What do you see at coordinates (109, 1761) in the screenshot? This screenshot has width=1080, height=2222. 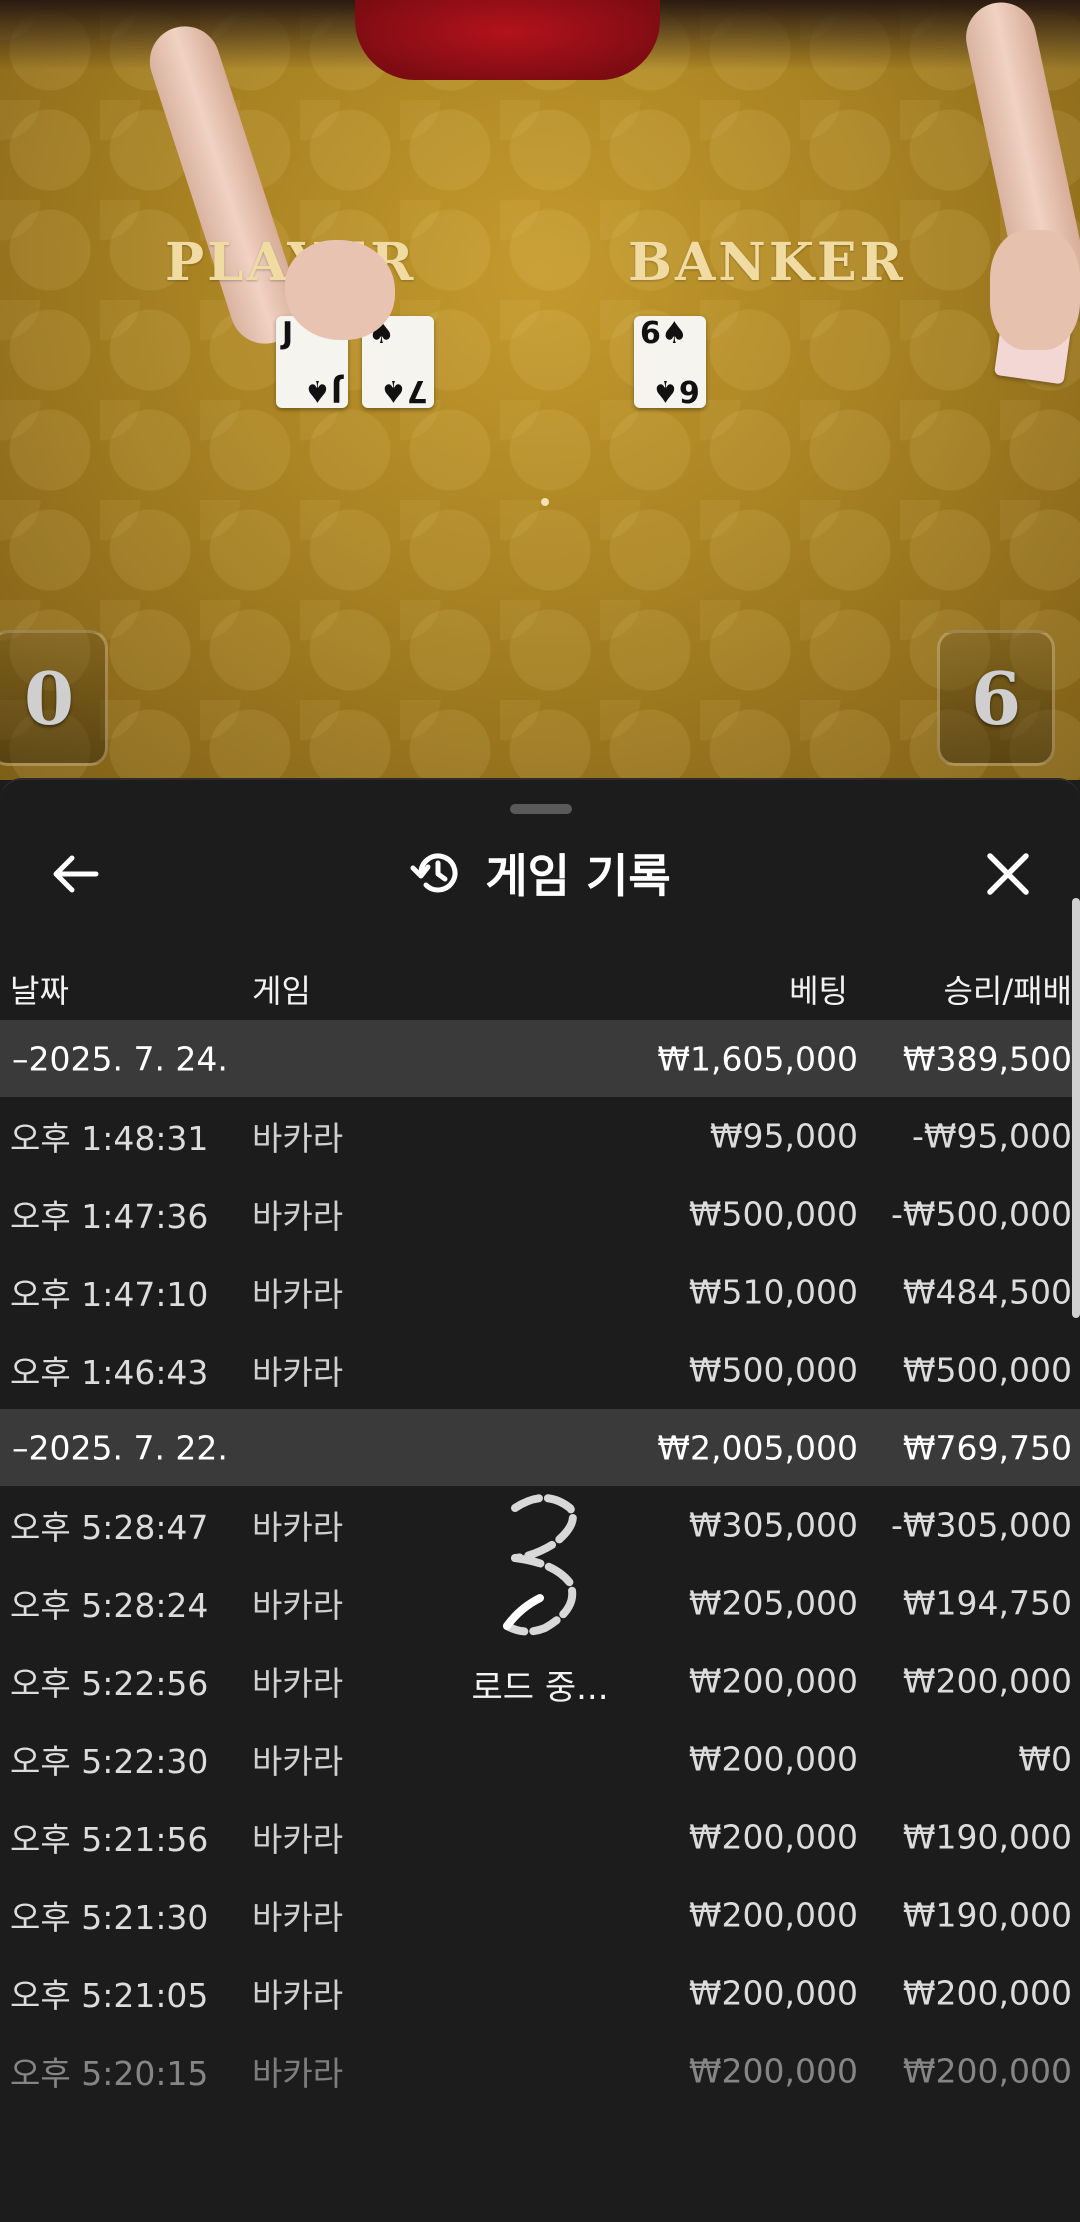 I see `row-time: 오후 5:22:30` at bounding box center [109, 1761].